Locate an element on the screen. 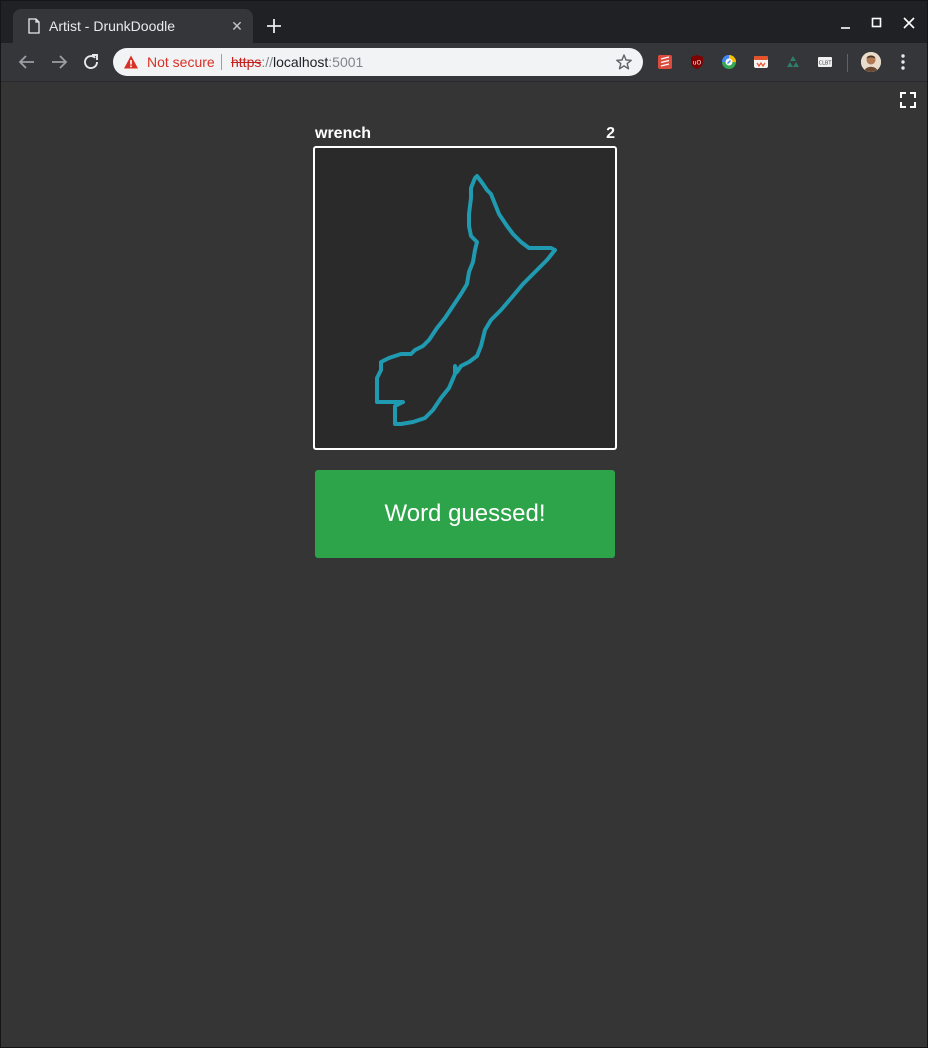 Image resolution: width=928 pixels, height=1048 pixels. warning-icon is located at coordinates (131, 62).